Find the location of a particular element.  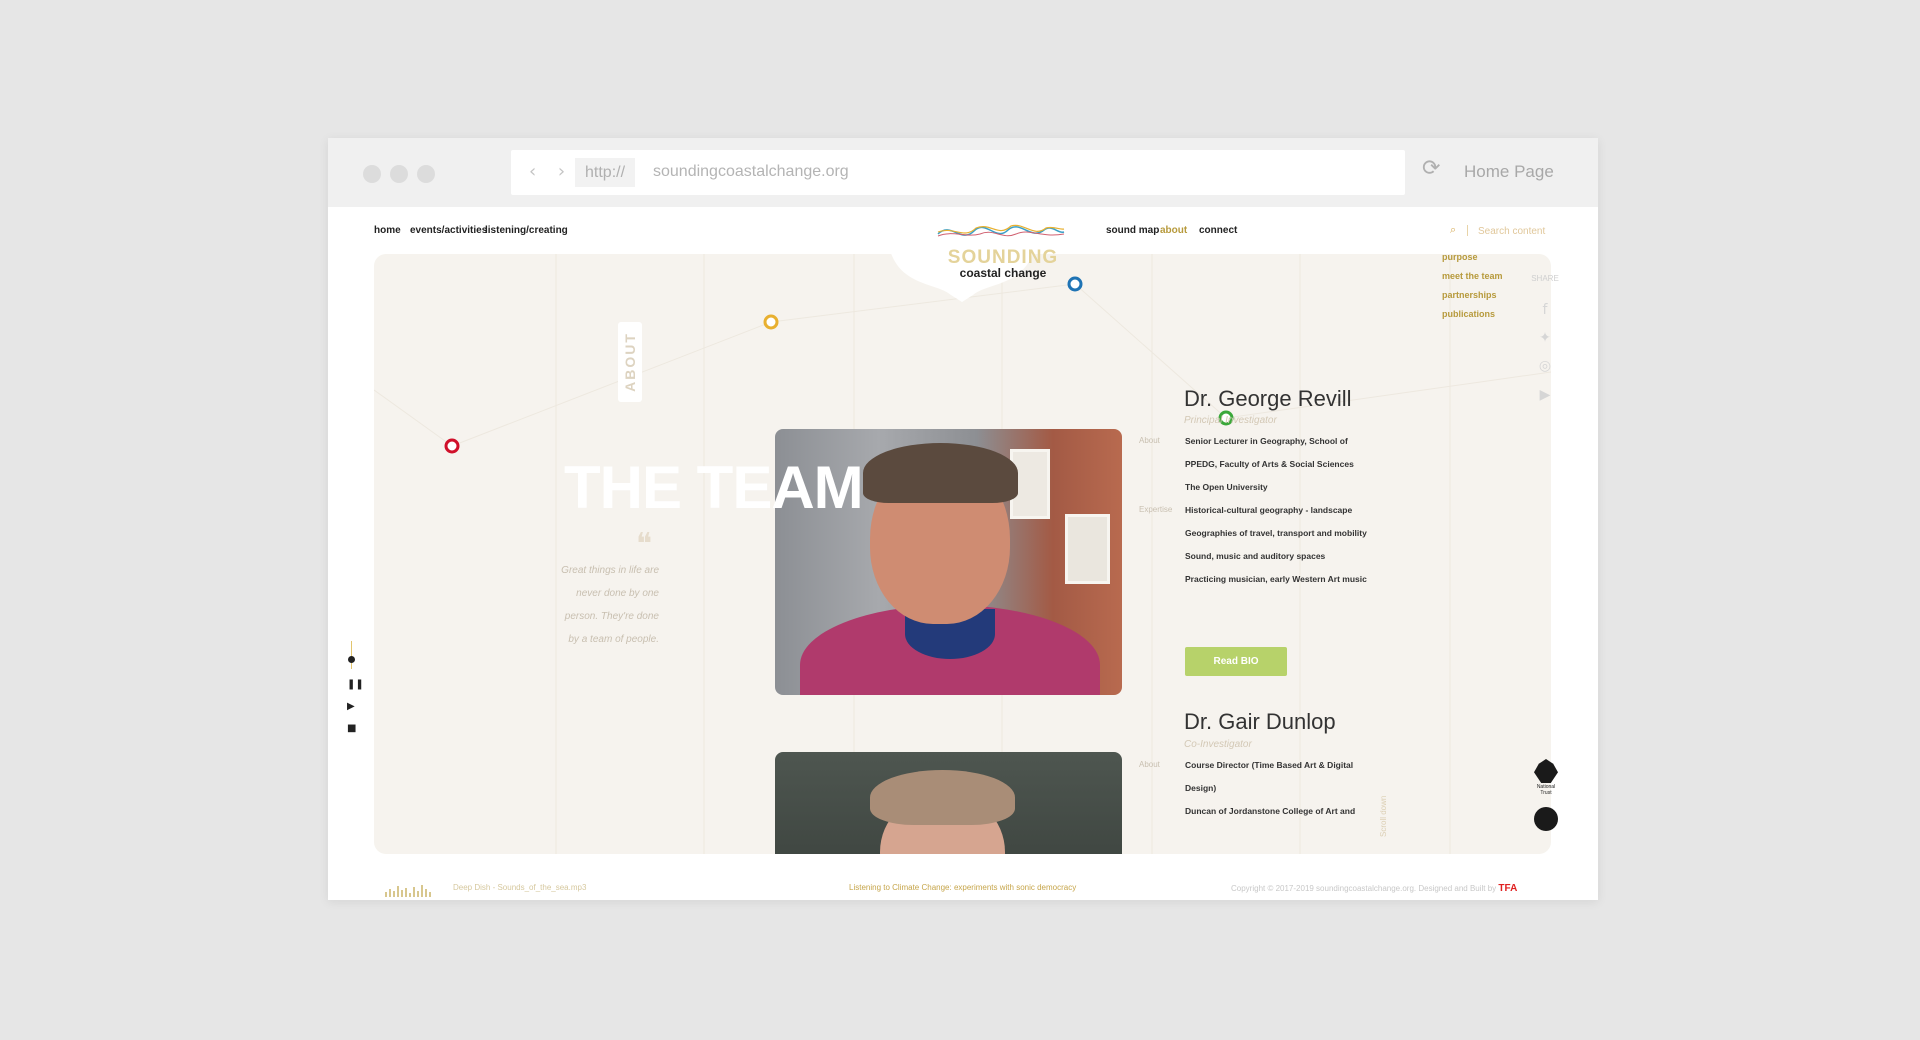

home-page-label: Home Page is located at coordinates (1509, 172).